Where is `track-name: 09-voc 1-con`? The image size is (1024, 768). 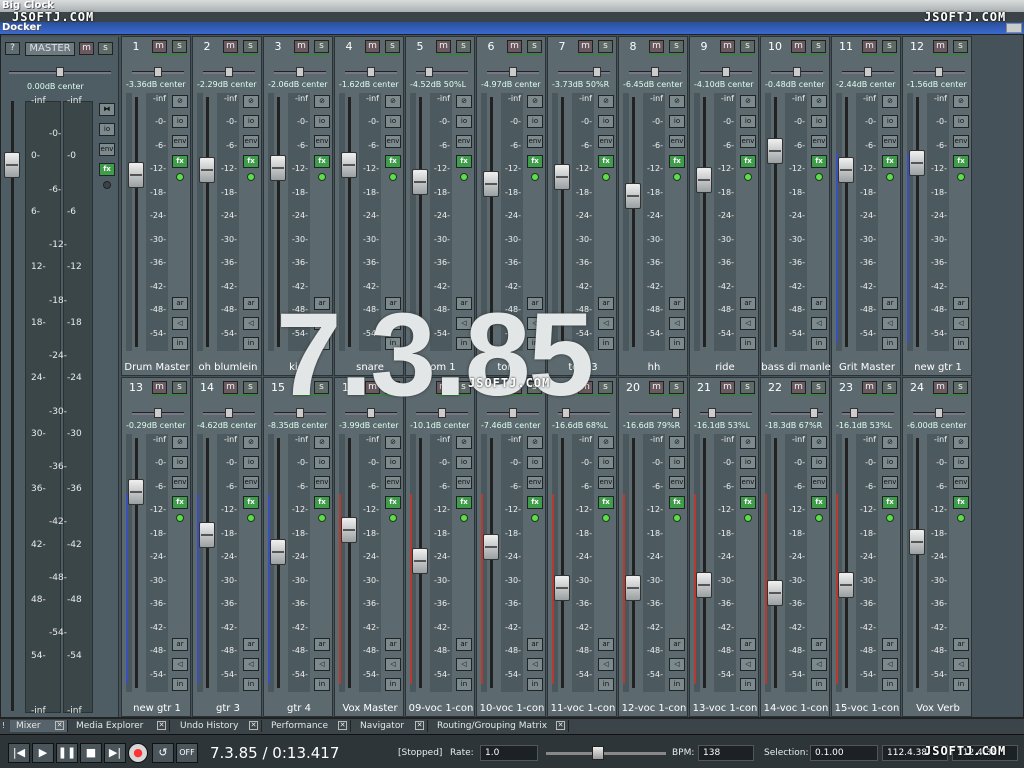 track-name: 09-voc 1-con is located at coordinates (441, 708).